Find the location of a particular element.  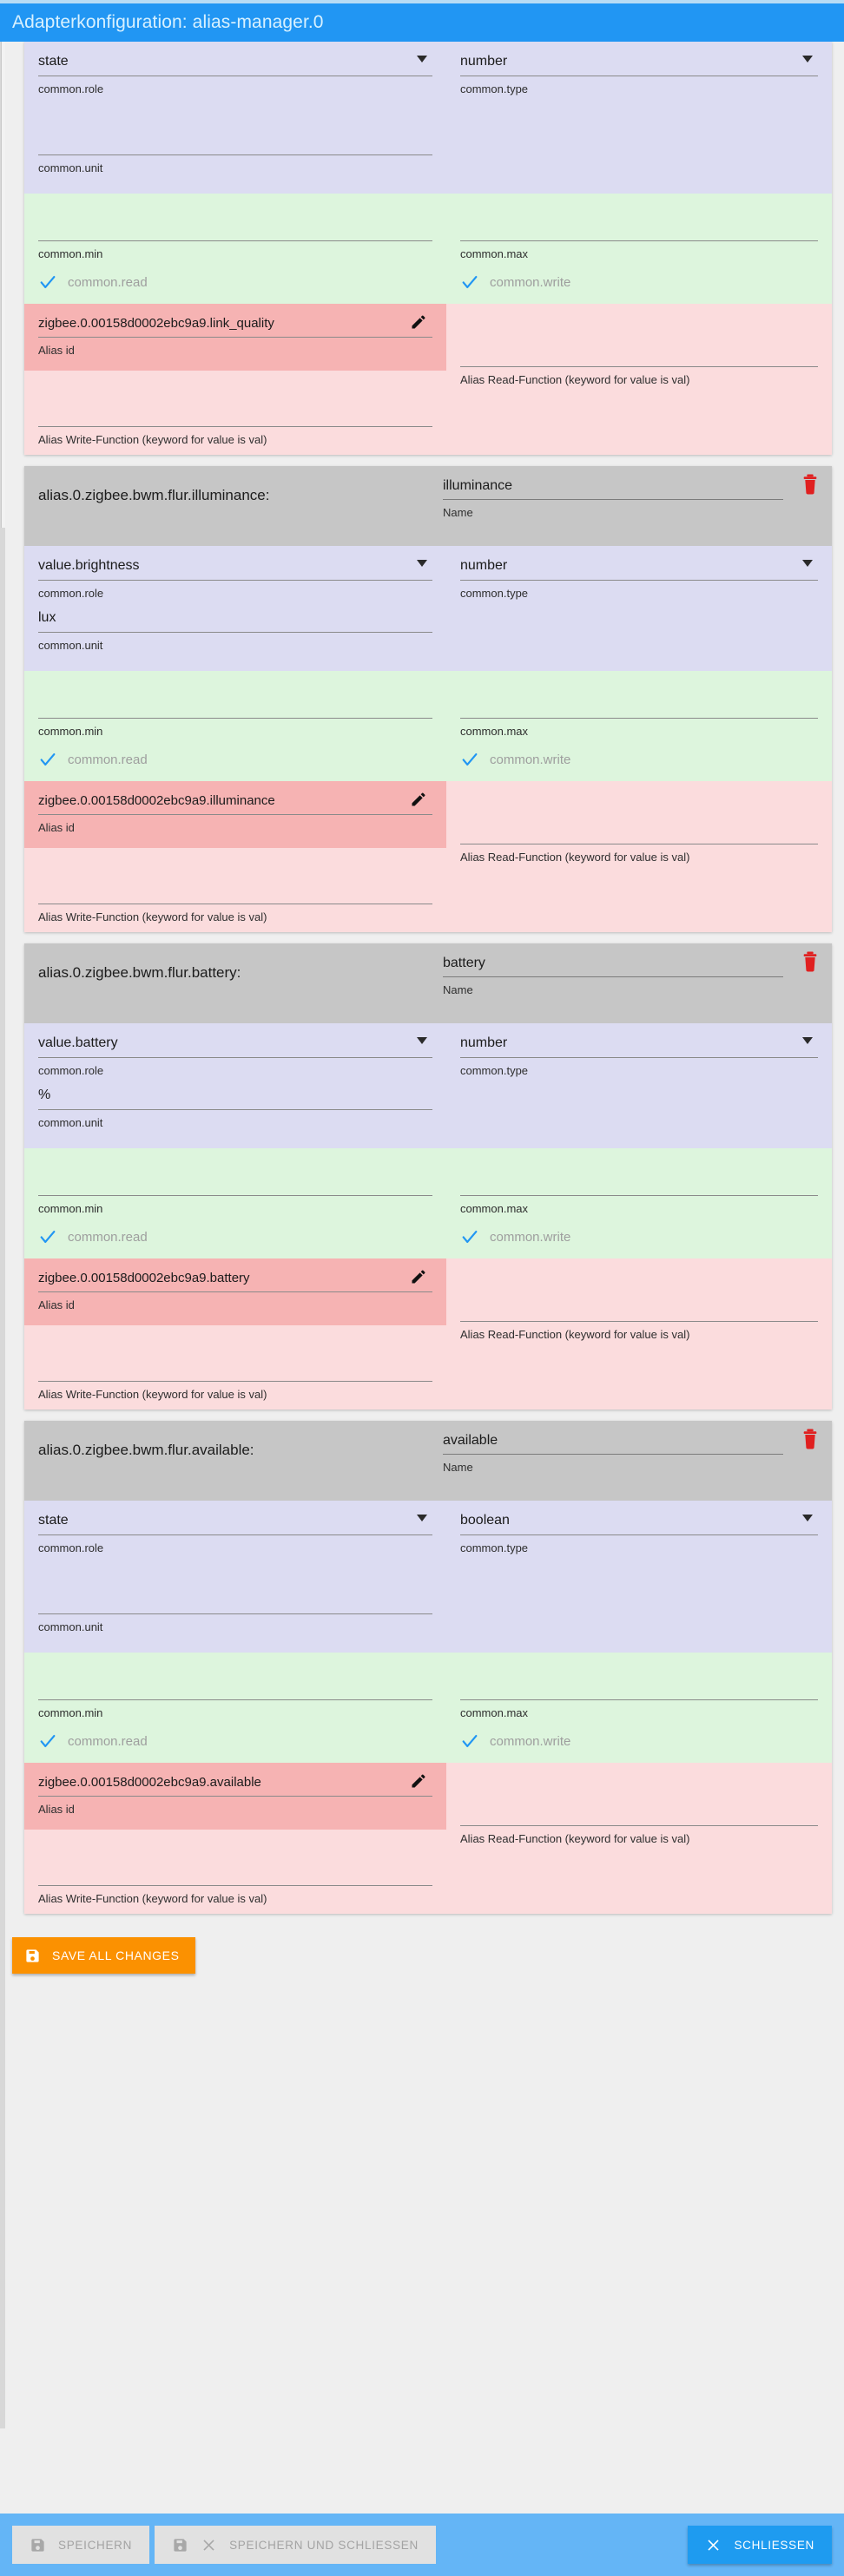

common-role-field-value: value.brightness is located at coordinates (235, 569).